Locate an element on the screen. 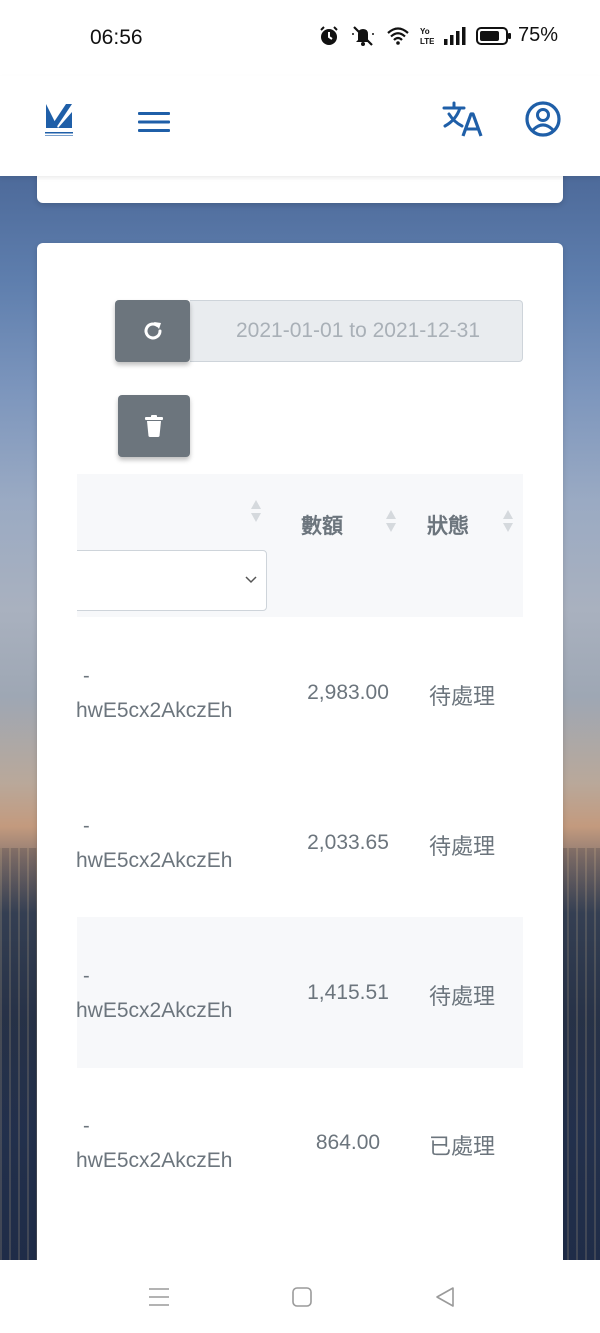 Image resolution: width=600 pixels, height=1333 pixels. refresh-button is located at coordinates (152, 331).